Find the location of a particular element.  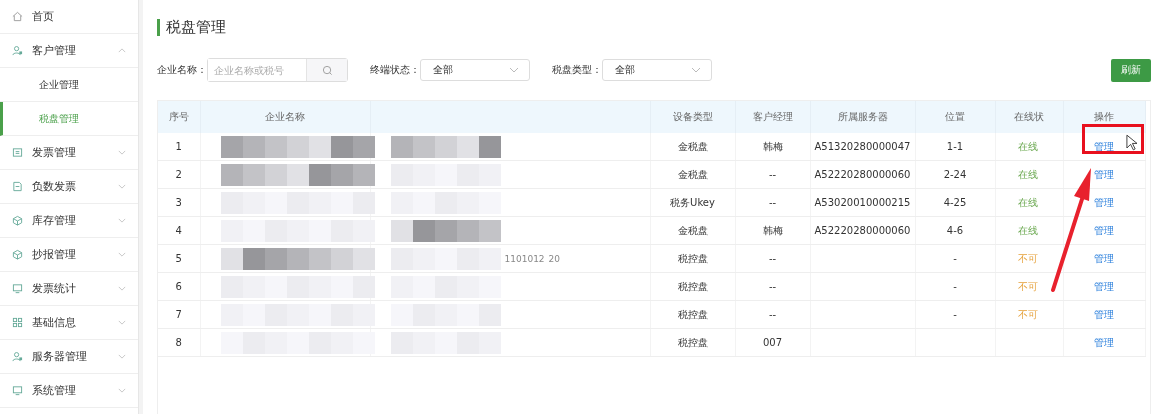

table-cell: 2 is located at coordinates (178, 174).